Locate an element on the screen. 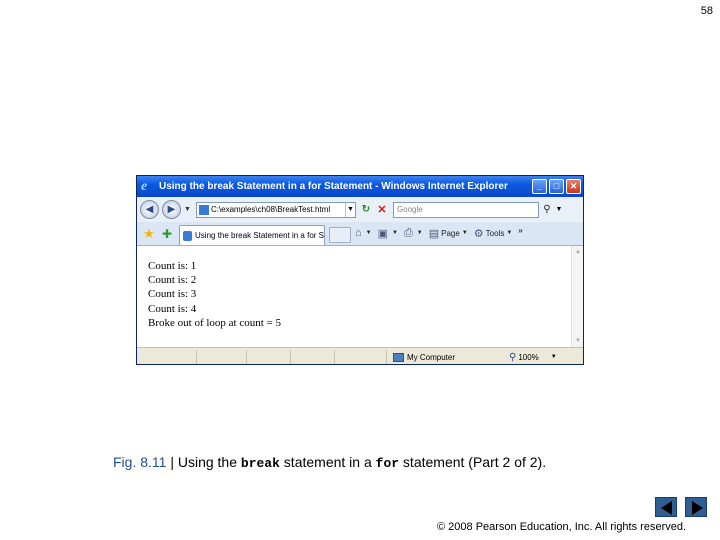 The width and height of the screenshot is (720, 540). search-icon: ⚲ is located at coordinates (547, 210).